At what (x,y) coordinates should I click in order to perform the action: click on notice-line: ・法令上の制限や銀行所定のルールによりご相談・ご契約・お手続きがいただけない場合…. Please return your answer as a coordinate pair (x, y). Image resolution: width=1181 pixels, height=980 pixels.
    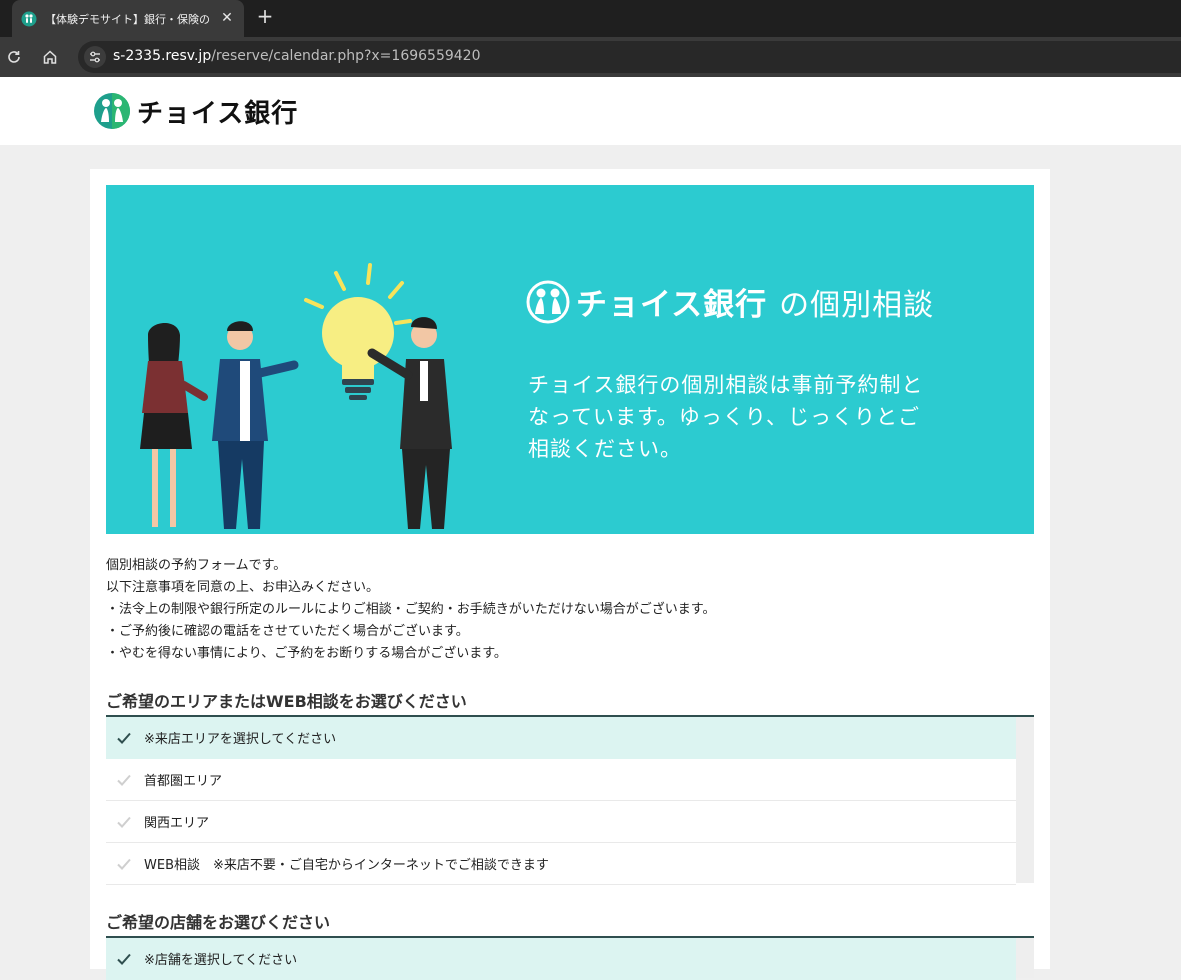
    Looking at the image, I should click on (411, 609).